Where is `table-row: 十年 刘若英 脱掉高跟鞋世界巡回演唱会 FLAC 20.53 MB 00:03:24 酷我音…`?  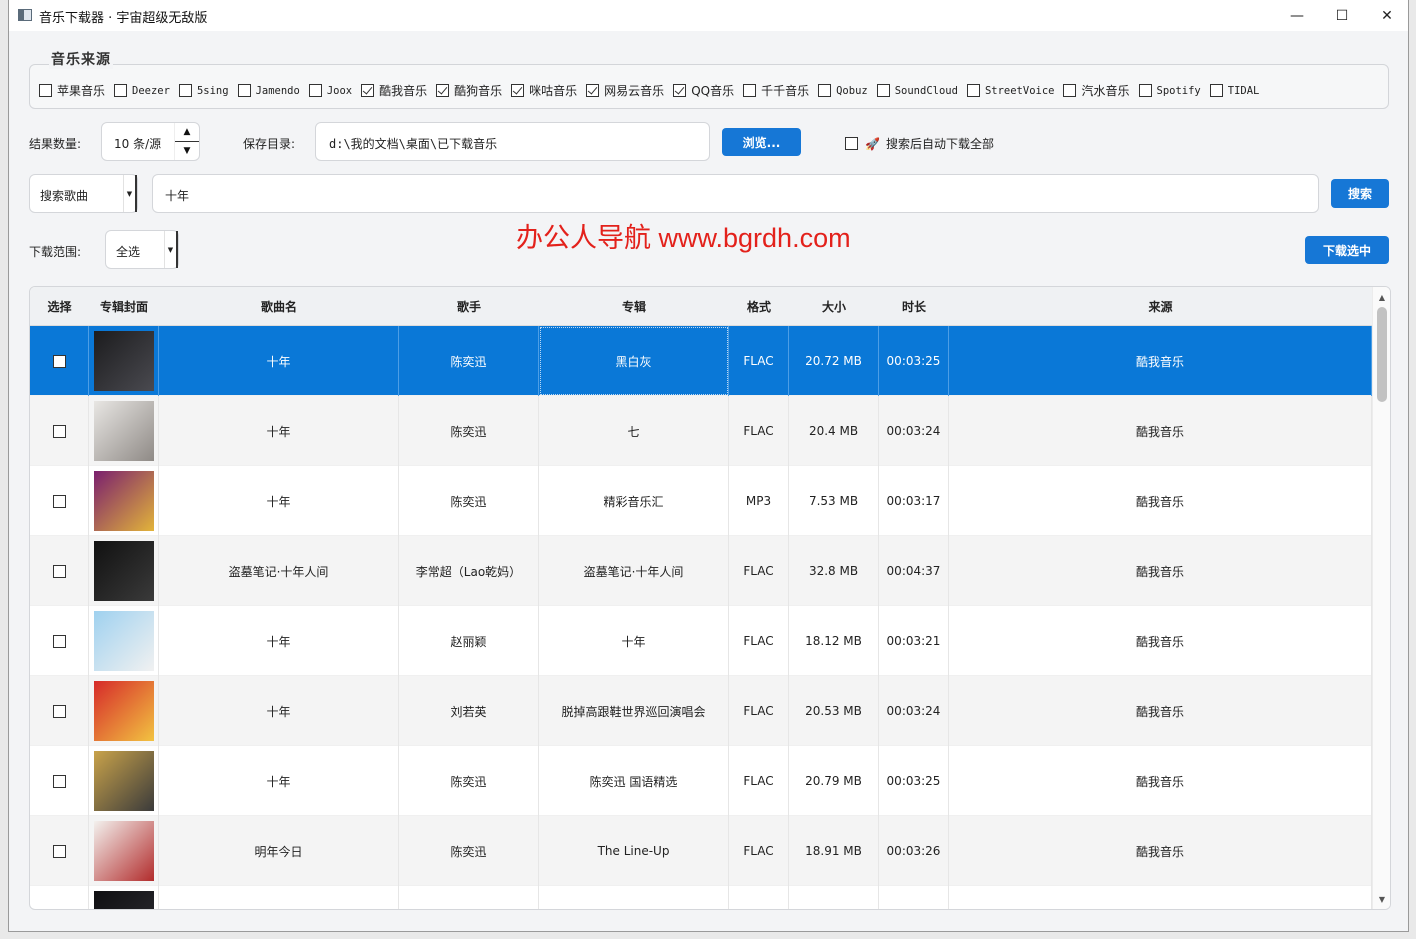
table-row: 十年 刘若英 脱掉高跟鞋世界巡回演唱会 FLAC 20.53 MB 00:03:24 酷我音… is located at coordinates (701, 711).